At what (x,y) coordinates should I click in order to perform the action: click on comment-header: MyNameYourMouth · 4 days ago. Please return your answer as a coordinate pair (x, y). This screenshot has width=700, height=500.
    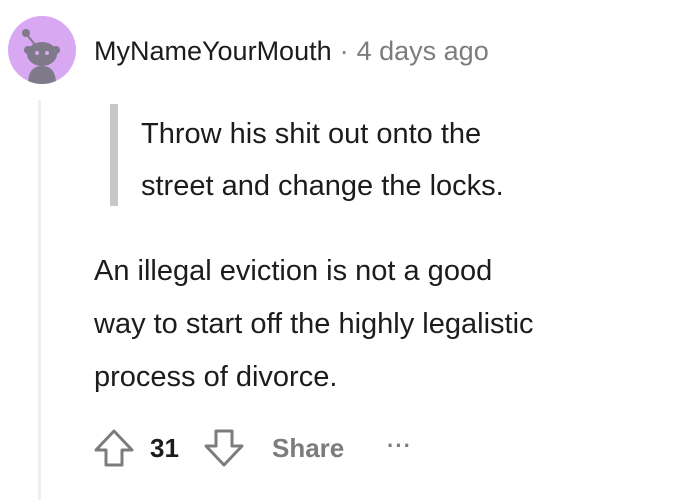
    Looking at the image, I should click on (291, 51).